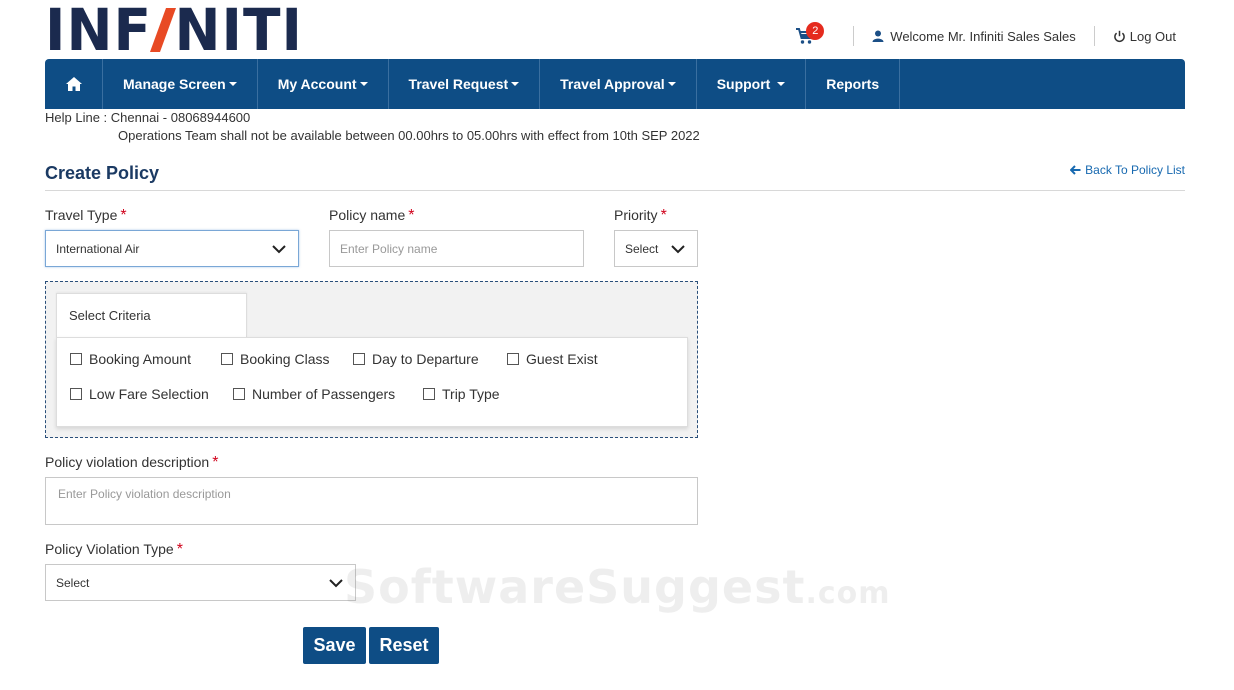  I want to click on policy-name-label: Policy name *, so click(372, 216).